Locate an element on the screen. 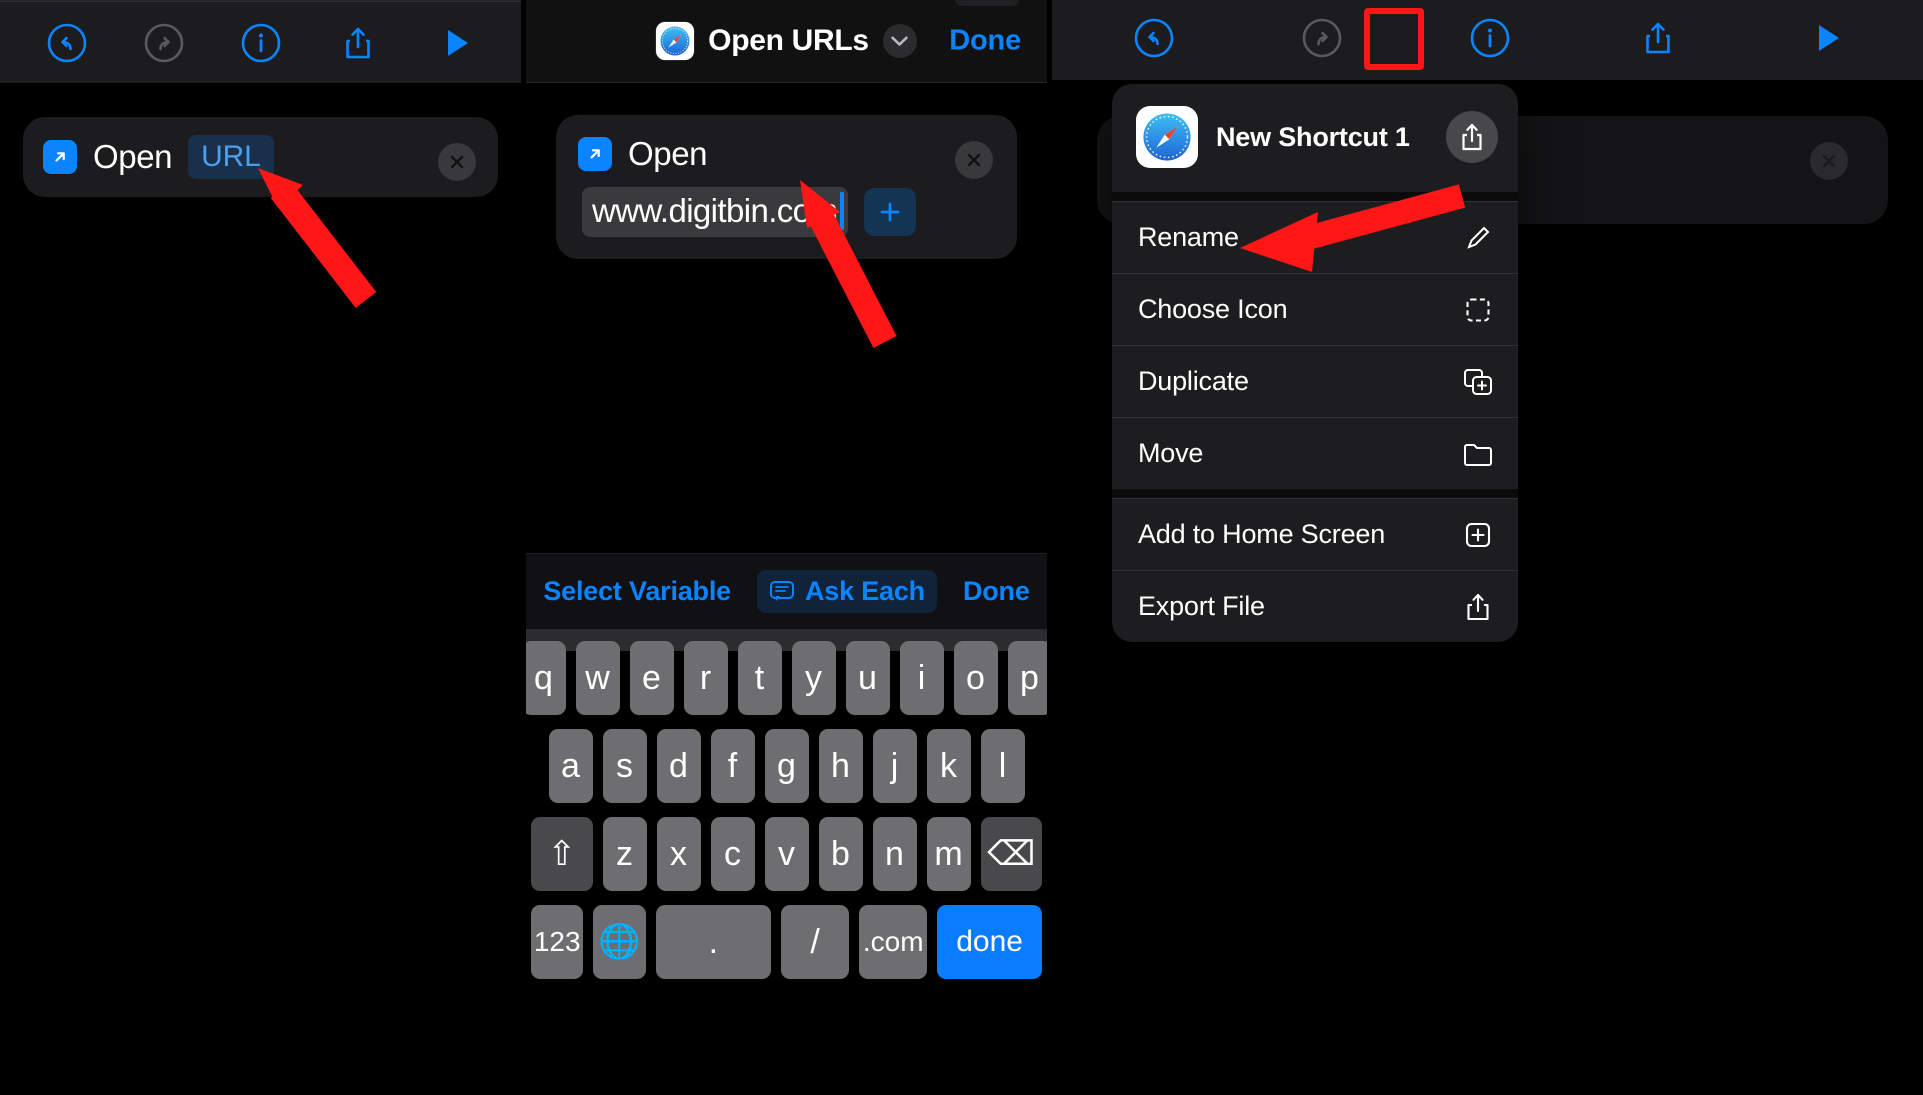 The image size is (1923, 1095). key-o: o is located at coordinates (975, 678).